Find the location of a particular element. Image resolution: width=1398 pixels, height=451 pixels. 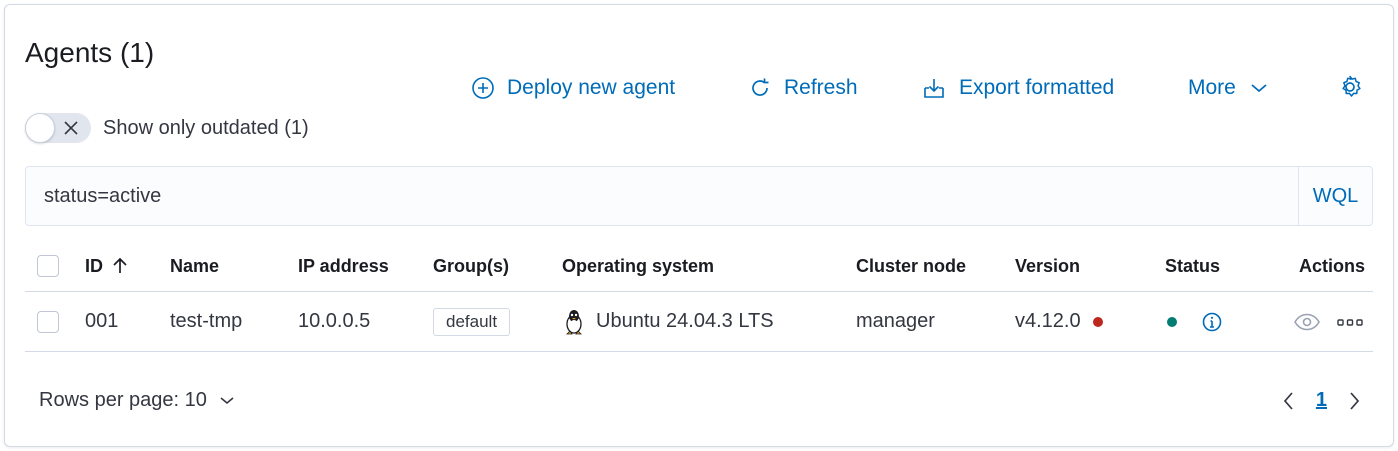

gear-icon is located at coordinates (1351, 86).